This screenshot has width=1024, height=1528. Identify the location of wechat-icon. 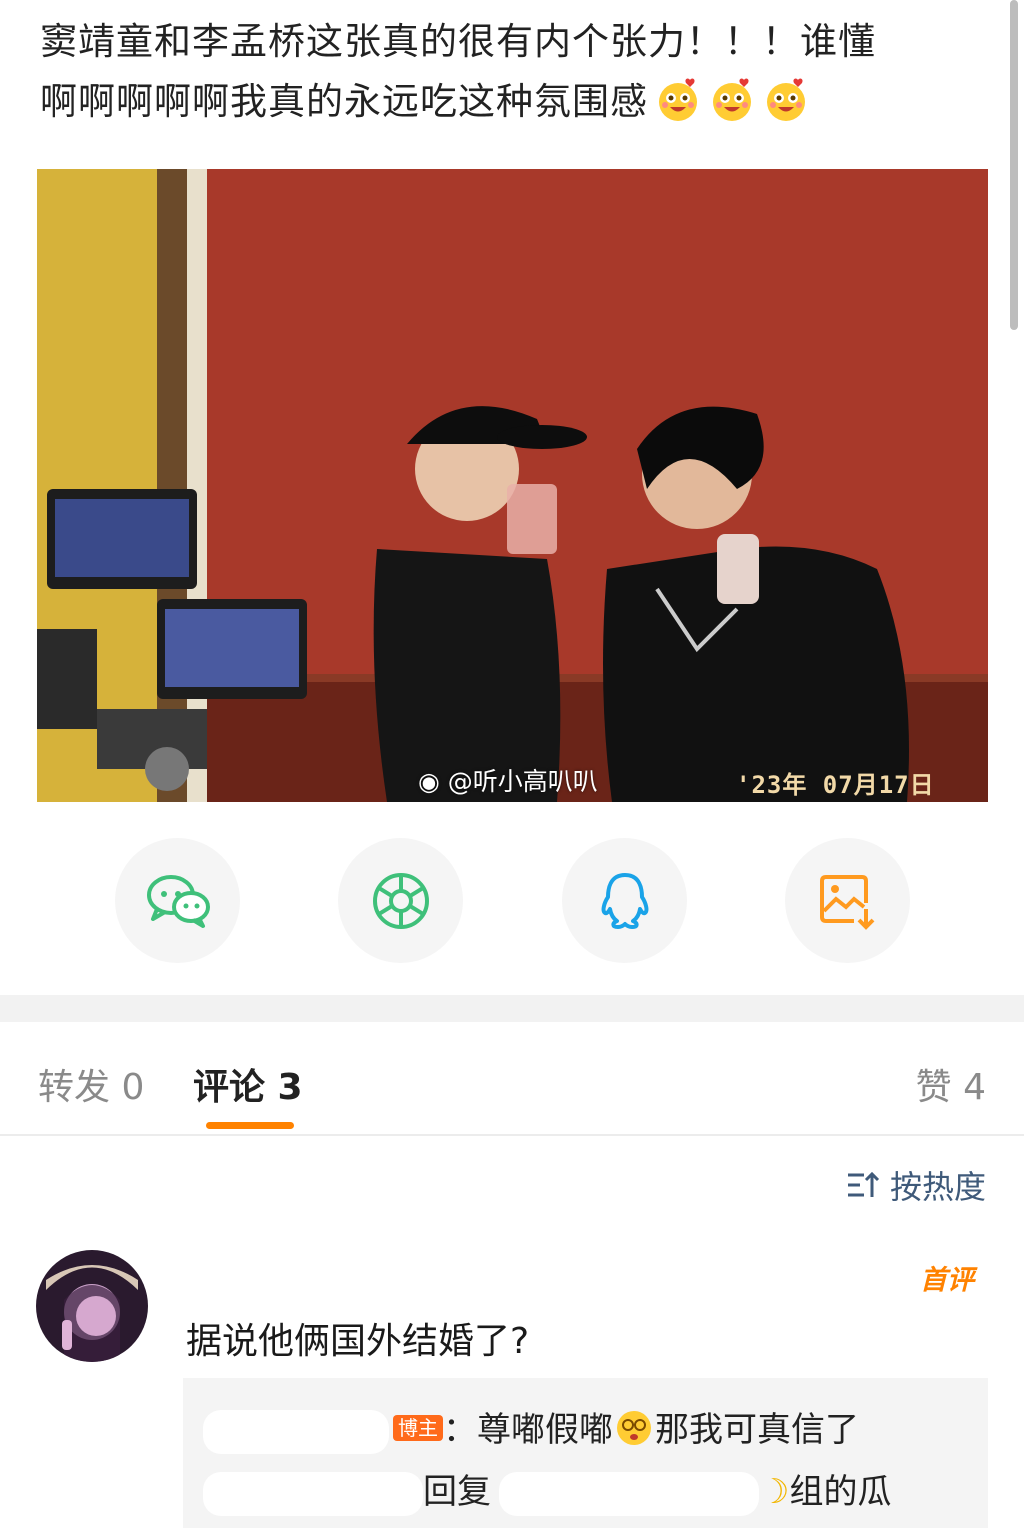
(178, 901).